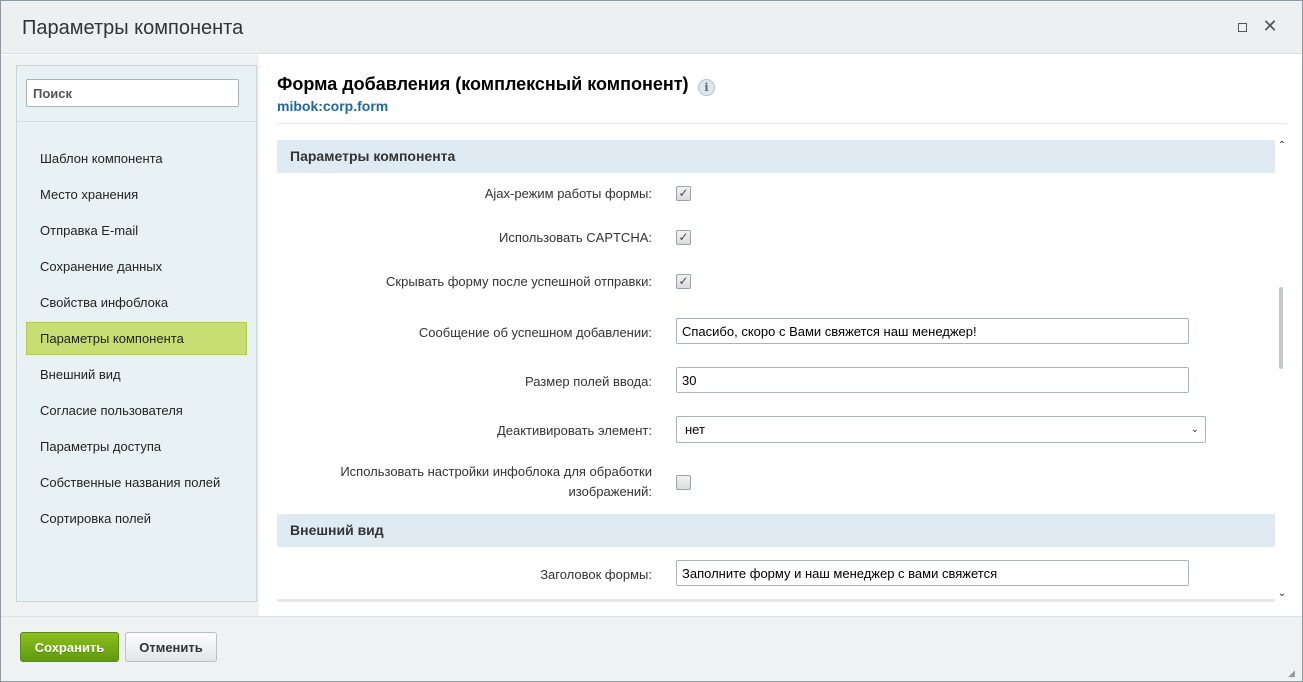 Image resolution: width=1303 pixels, height=682 pixels. I want to click on chevron-down-icon: ⌄, so click(1194, 429).